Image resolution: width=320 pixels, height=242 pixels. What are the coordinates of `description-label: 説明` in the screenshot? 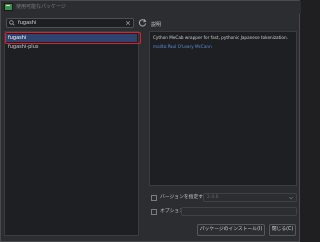 It's located at (156, 25).